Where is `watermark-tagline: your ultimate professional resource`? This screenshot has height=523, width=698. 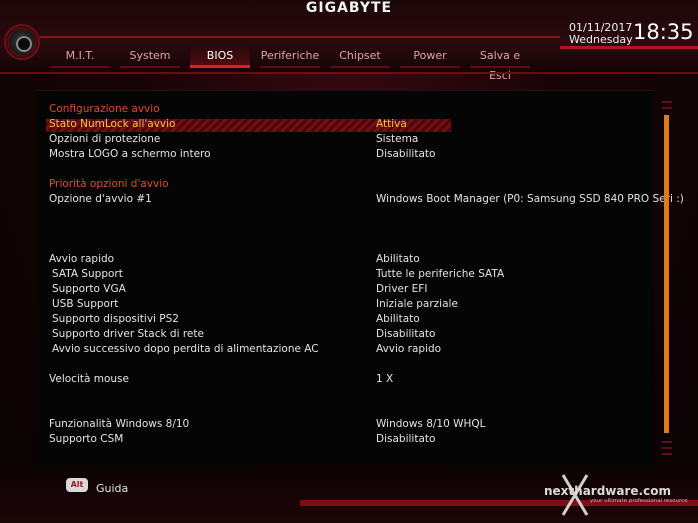 watermark-tagline: your ultimate professional resource is located at coordinates (639, 501).